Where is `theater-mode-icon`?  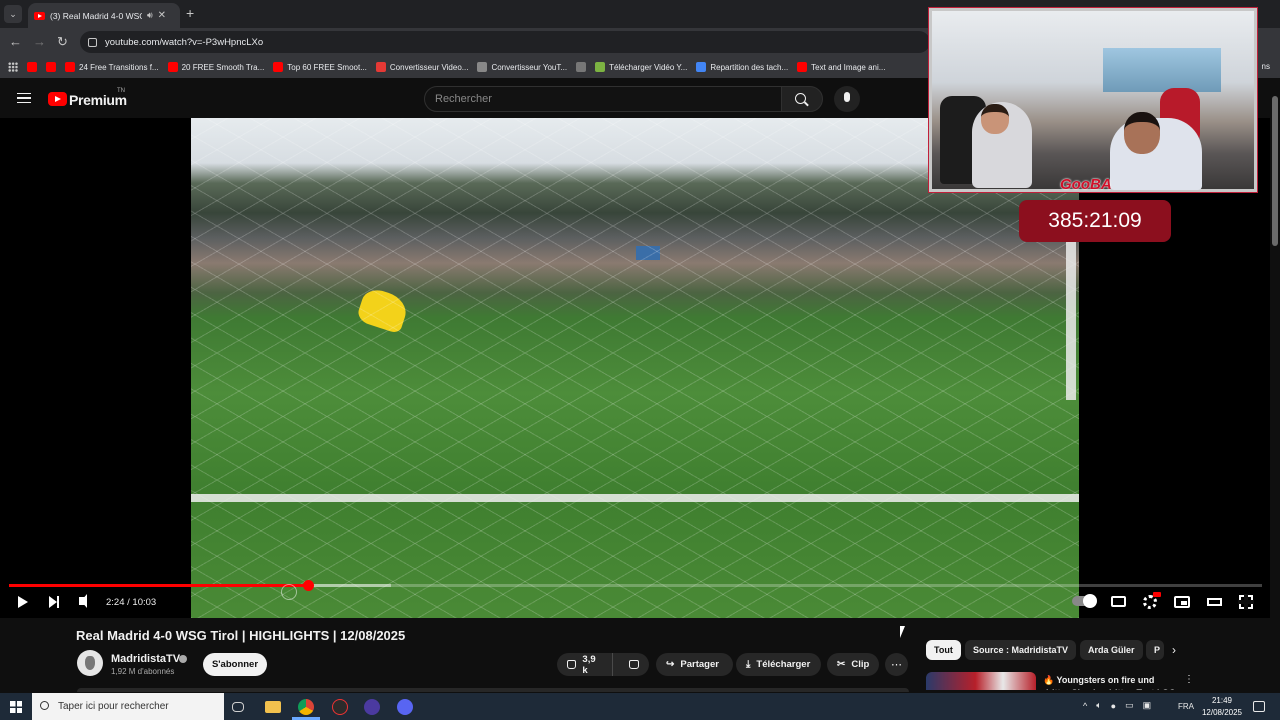 theater-mode-icon is located at coordinates (1214, 602).